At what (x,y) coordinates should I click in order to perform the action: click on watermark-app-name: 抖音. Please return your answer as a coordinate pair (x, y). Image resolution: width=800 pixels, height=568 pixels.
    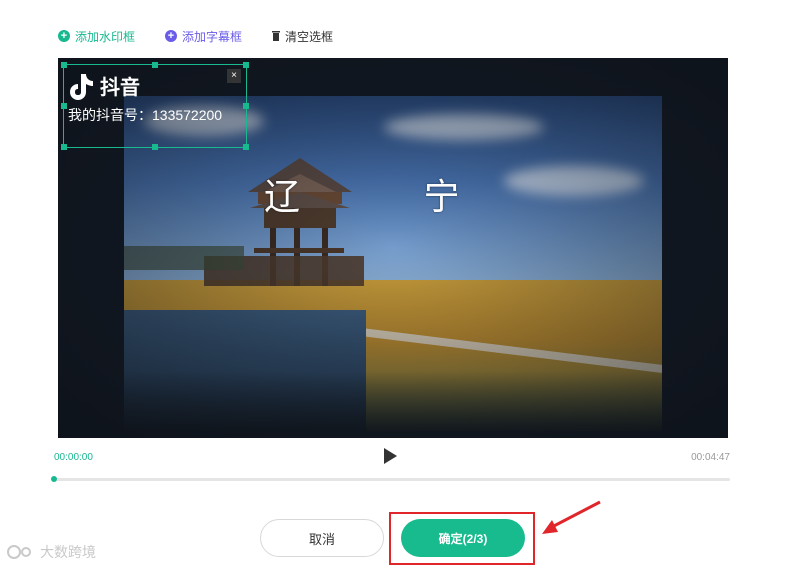
    Looking at the image, I should click on (120, 88).